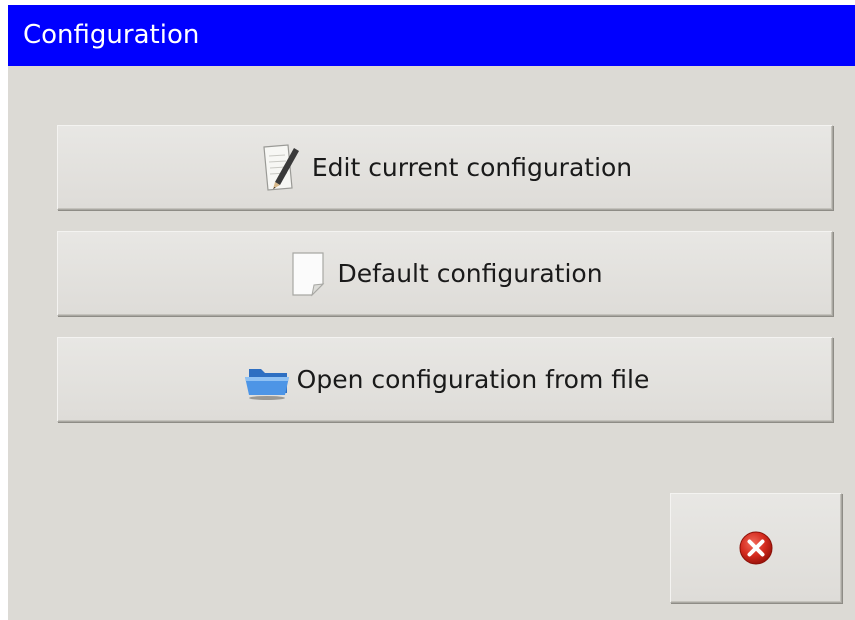  I want to click on window-title: Configuration, so click(111, 35).